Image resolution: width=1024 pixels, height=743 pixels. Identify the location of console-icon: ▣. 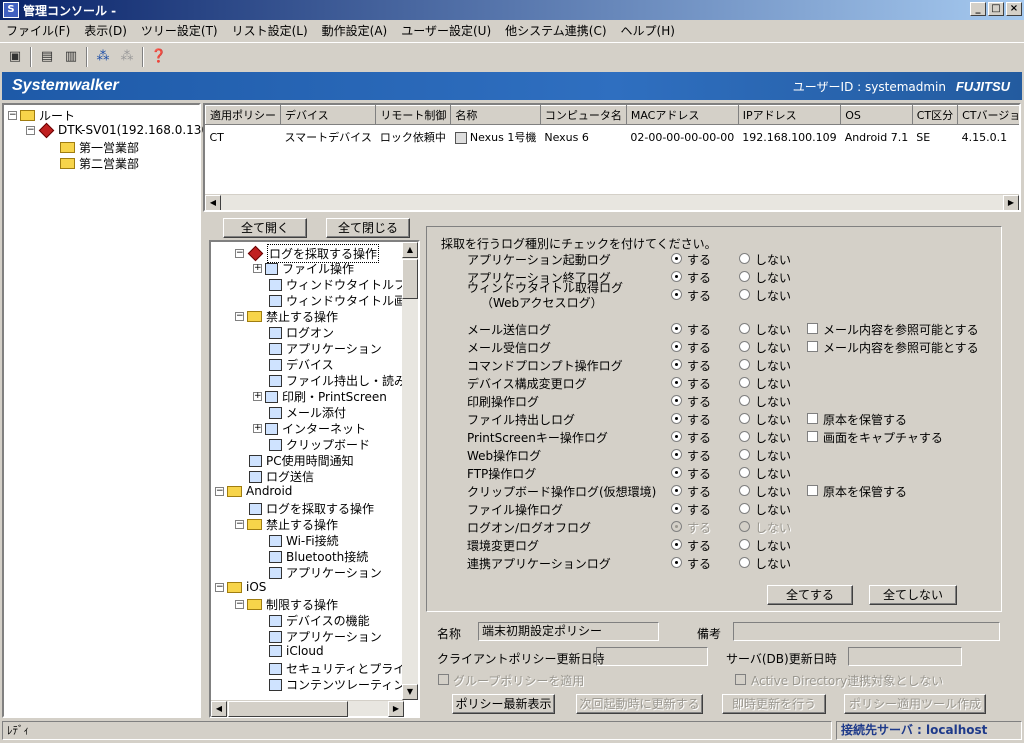
(15, 57).